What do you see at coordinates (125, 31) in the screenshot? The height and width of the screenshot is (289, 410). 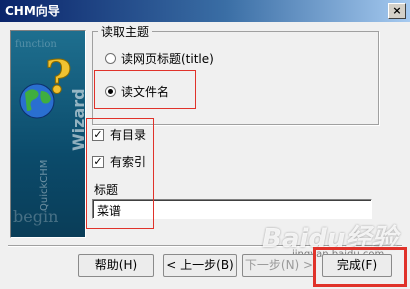 I see `topic-group-label: 读取主题` at bounding box center [125, 31].